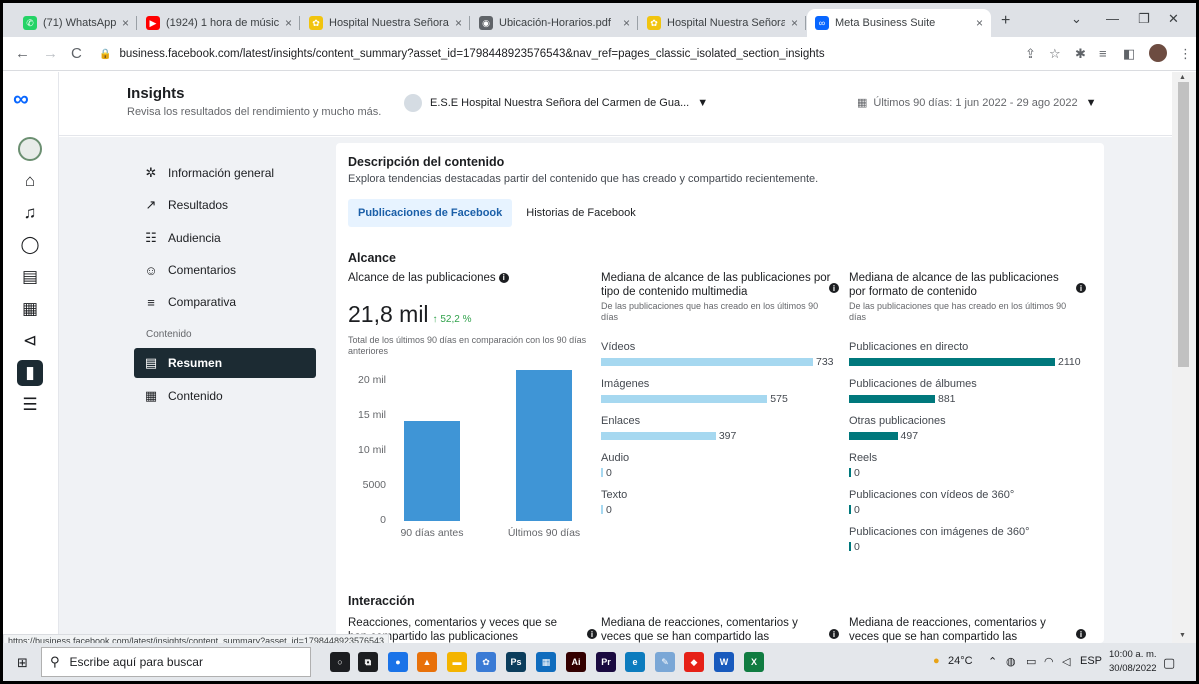 The width and height of the screenshot is (1199, 684). What do you see at coordinates (50, 53) in the screenshot?
I see `forward-icon: →` at bounding box center [50, 53].